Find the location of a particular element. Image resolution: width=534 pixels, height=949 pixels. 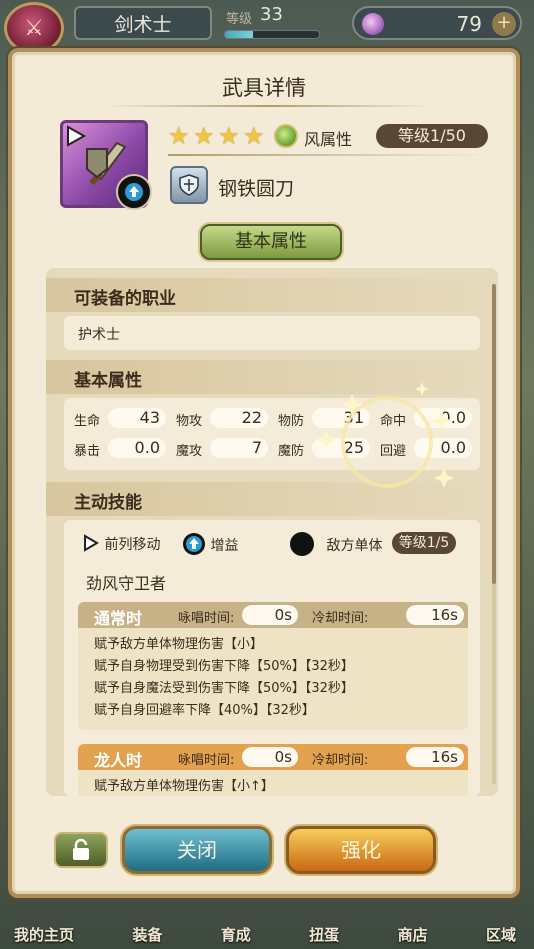

stat-patk: 物攻 22 is located at coordinates (224, 419).